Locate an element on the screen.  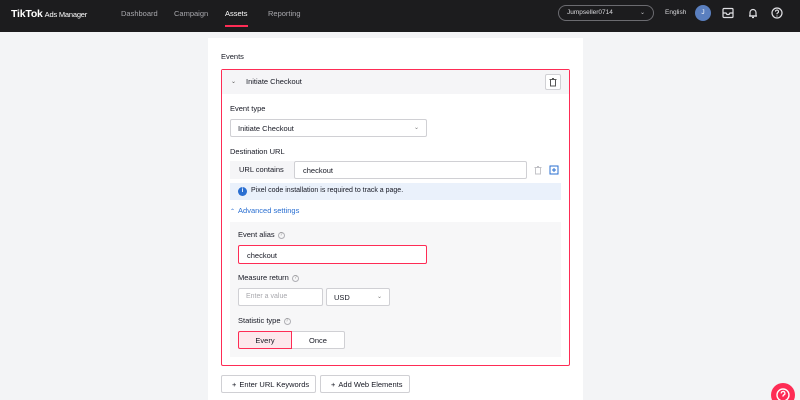
account-selector: Jumpseller0714 ⌄ is located at coordinates (606, 13).